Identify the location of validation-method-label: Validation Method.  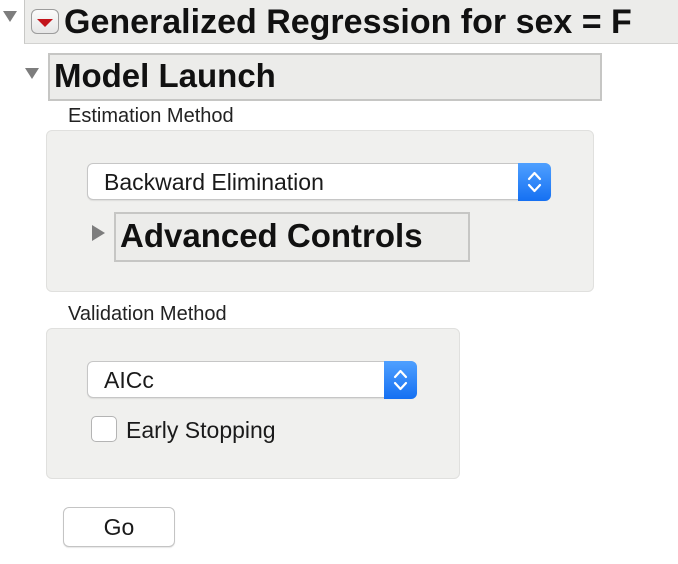
(147, 314).